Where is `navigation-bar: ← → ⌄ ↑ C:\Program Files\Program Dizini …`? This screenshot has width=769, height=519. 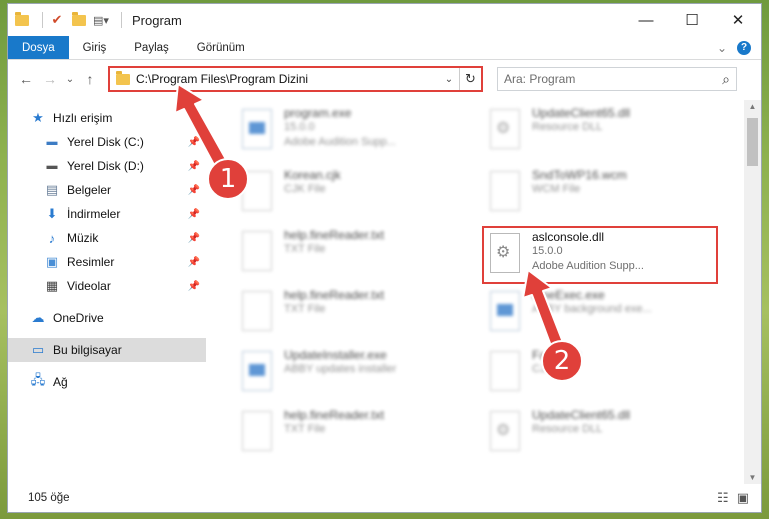 navigation-bar: ← → ⌄ ↑ C:\Program Files\Program Dizini … is located at coordinates (384, 79).